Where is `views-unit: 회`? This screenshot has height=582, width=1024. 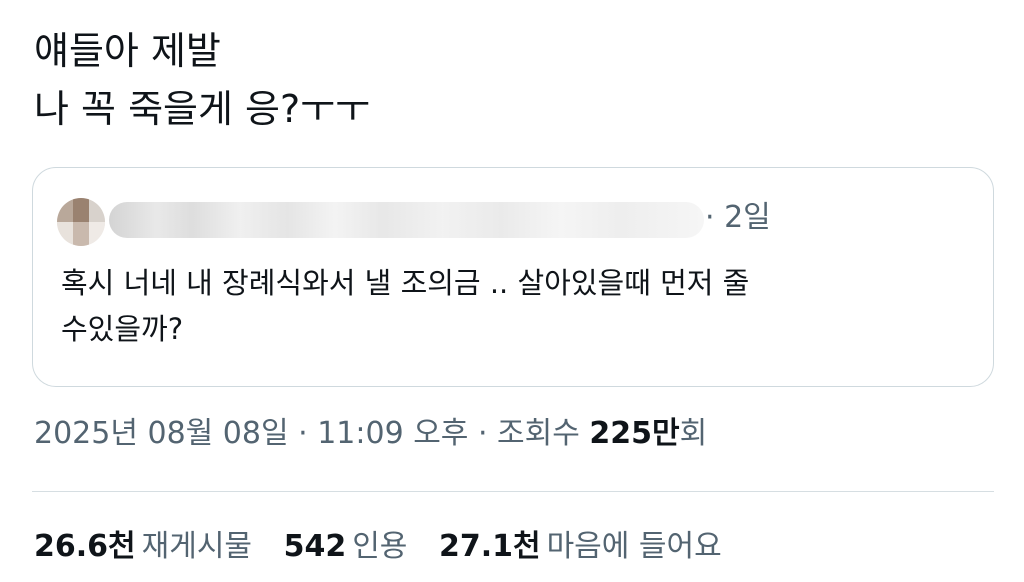 views-unit: 회 is located at coordinates (693, 433).